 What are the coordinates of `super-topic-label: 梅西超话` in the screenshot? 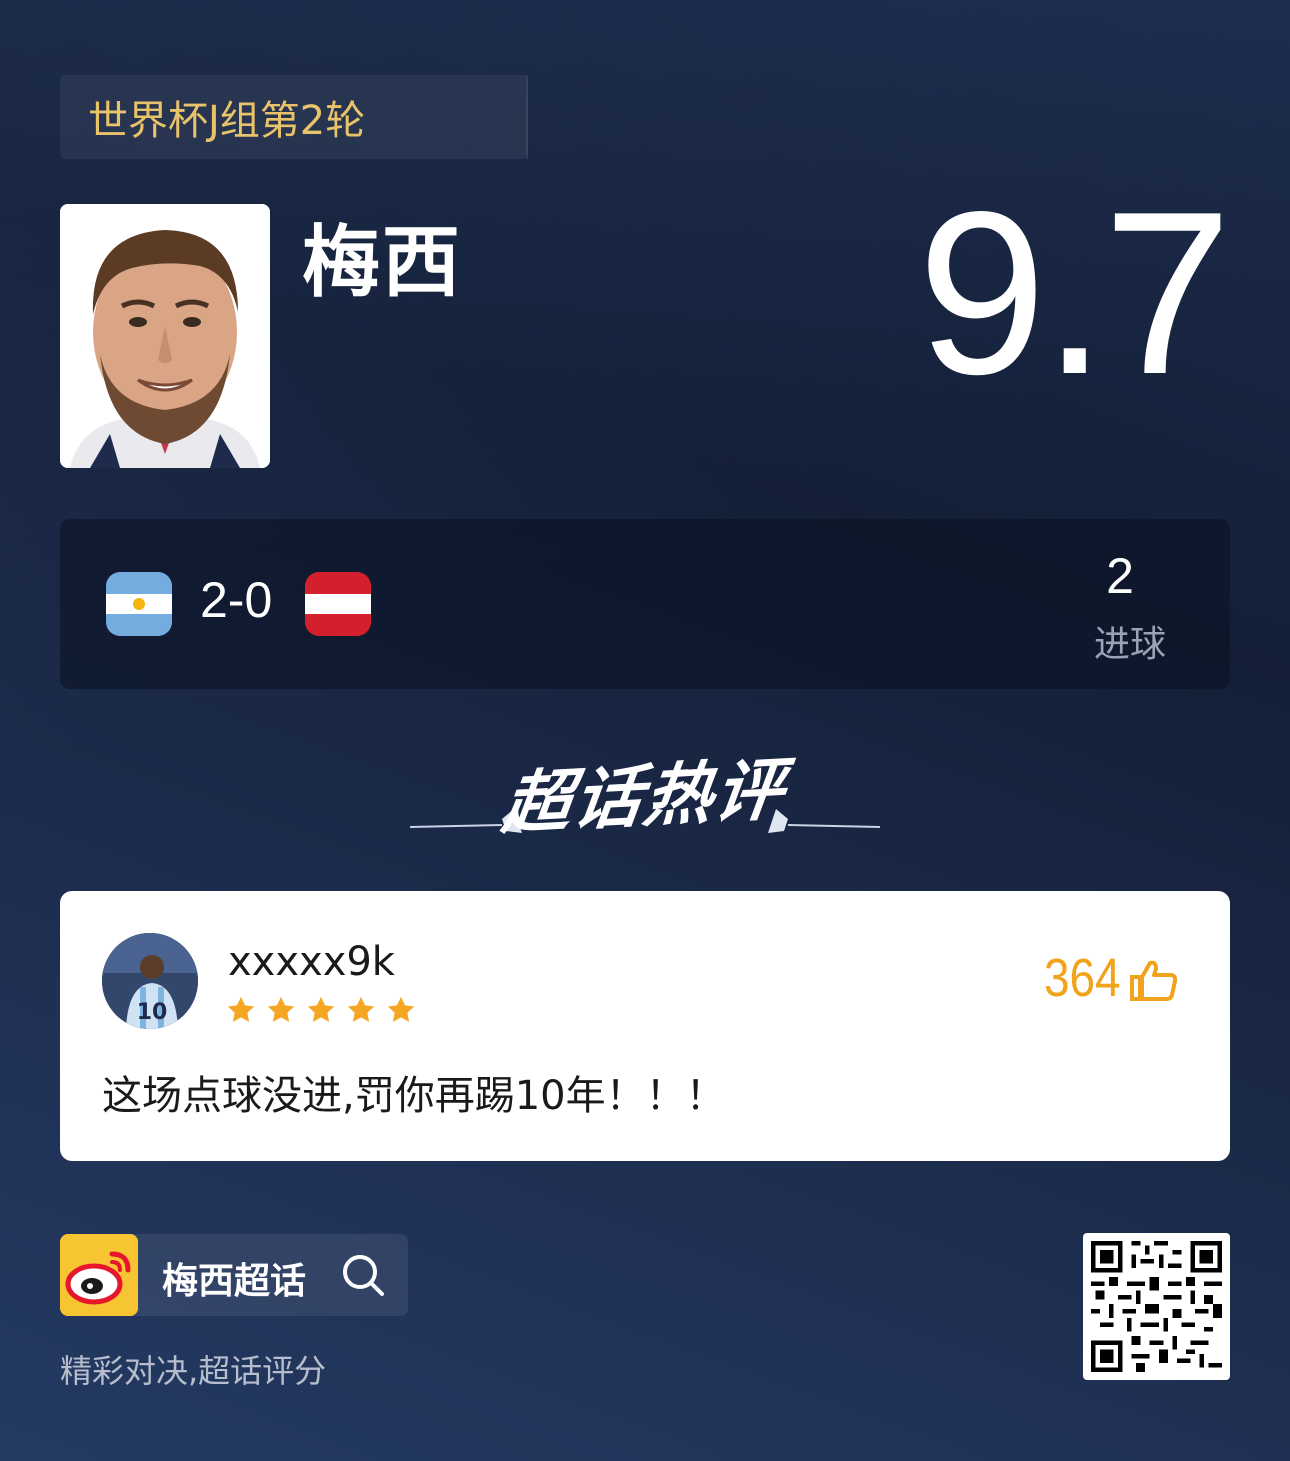 It's located at (234, 1281).